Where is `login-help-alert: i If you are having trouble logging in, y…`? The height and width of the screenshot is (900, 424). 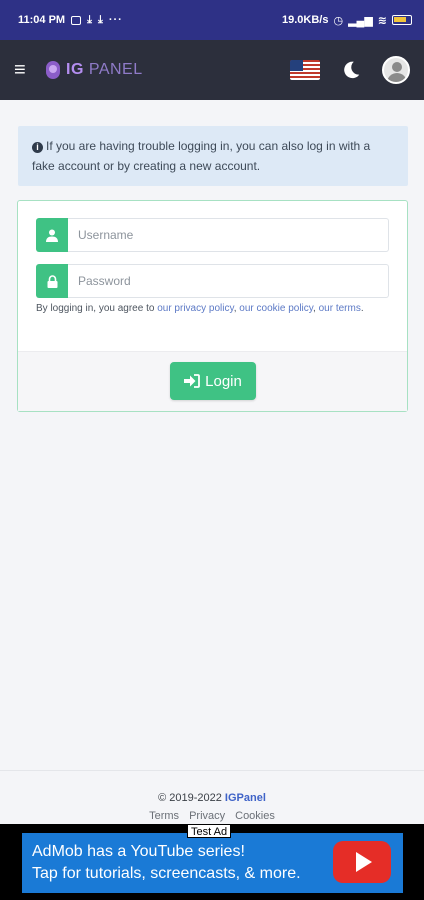 login-help-alert: i If you are having trouble logging in, y… is located at coordinates (213, 156).